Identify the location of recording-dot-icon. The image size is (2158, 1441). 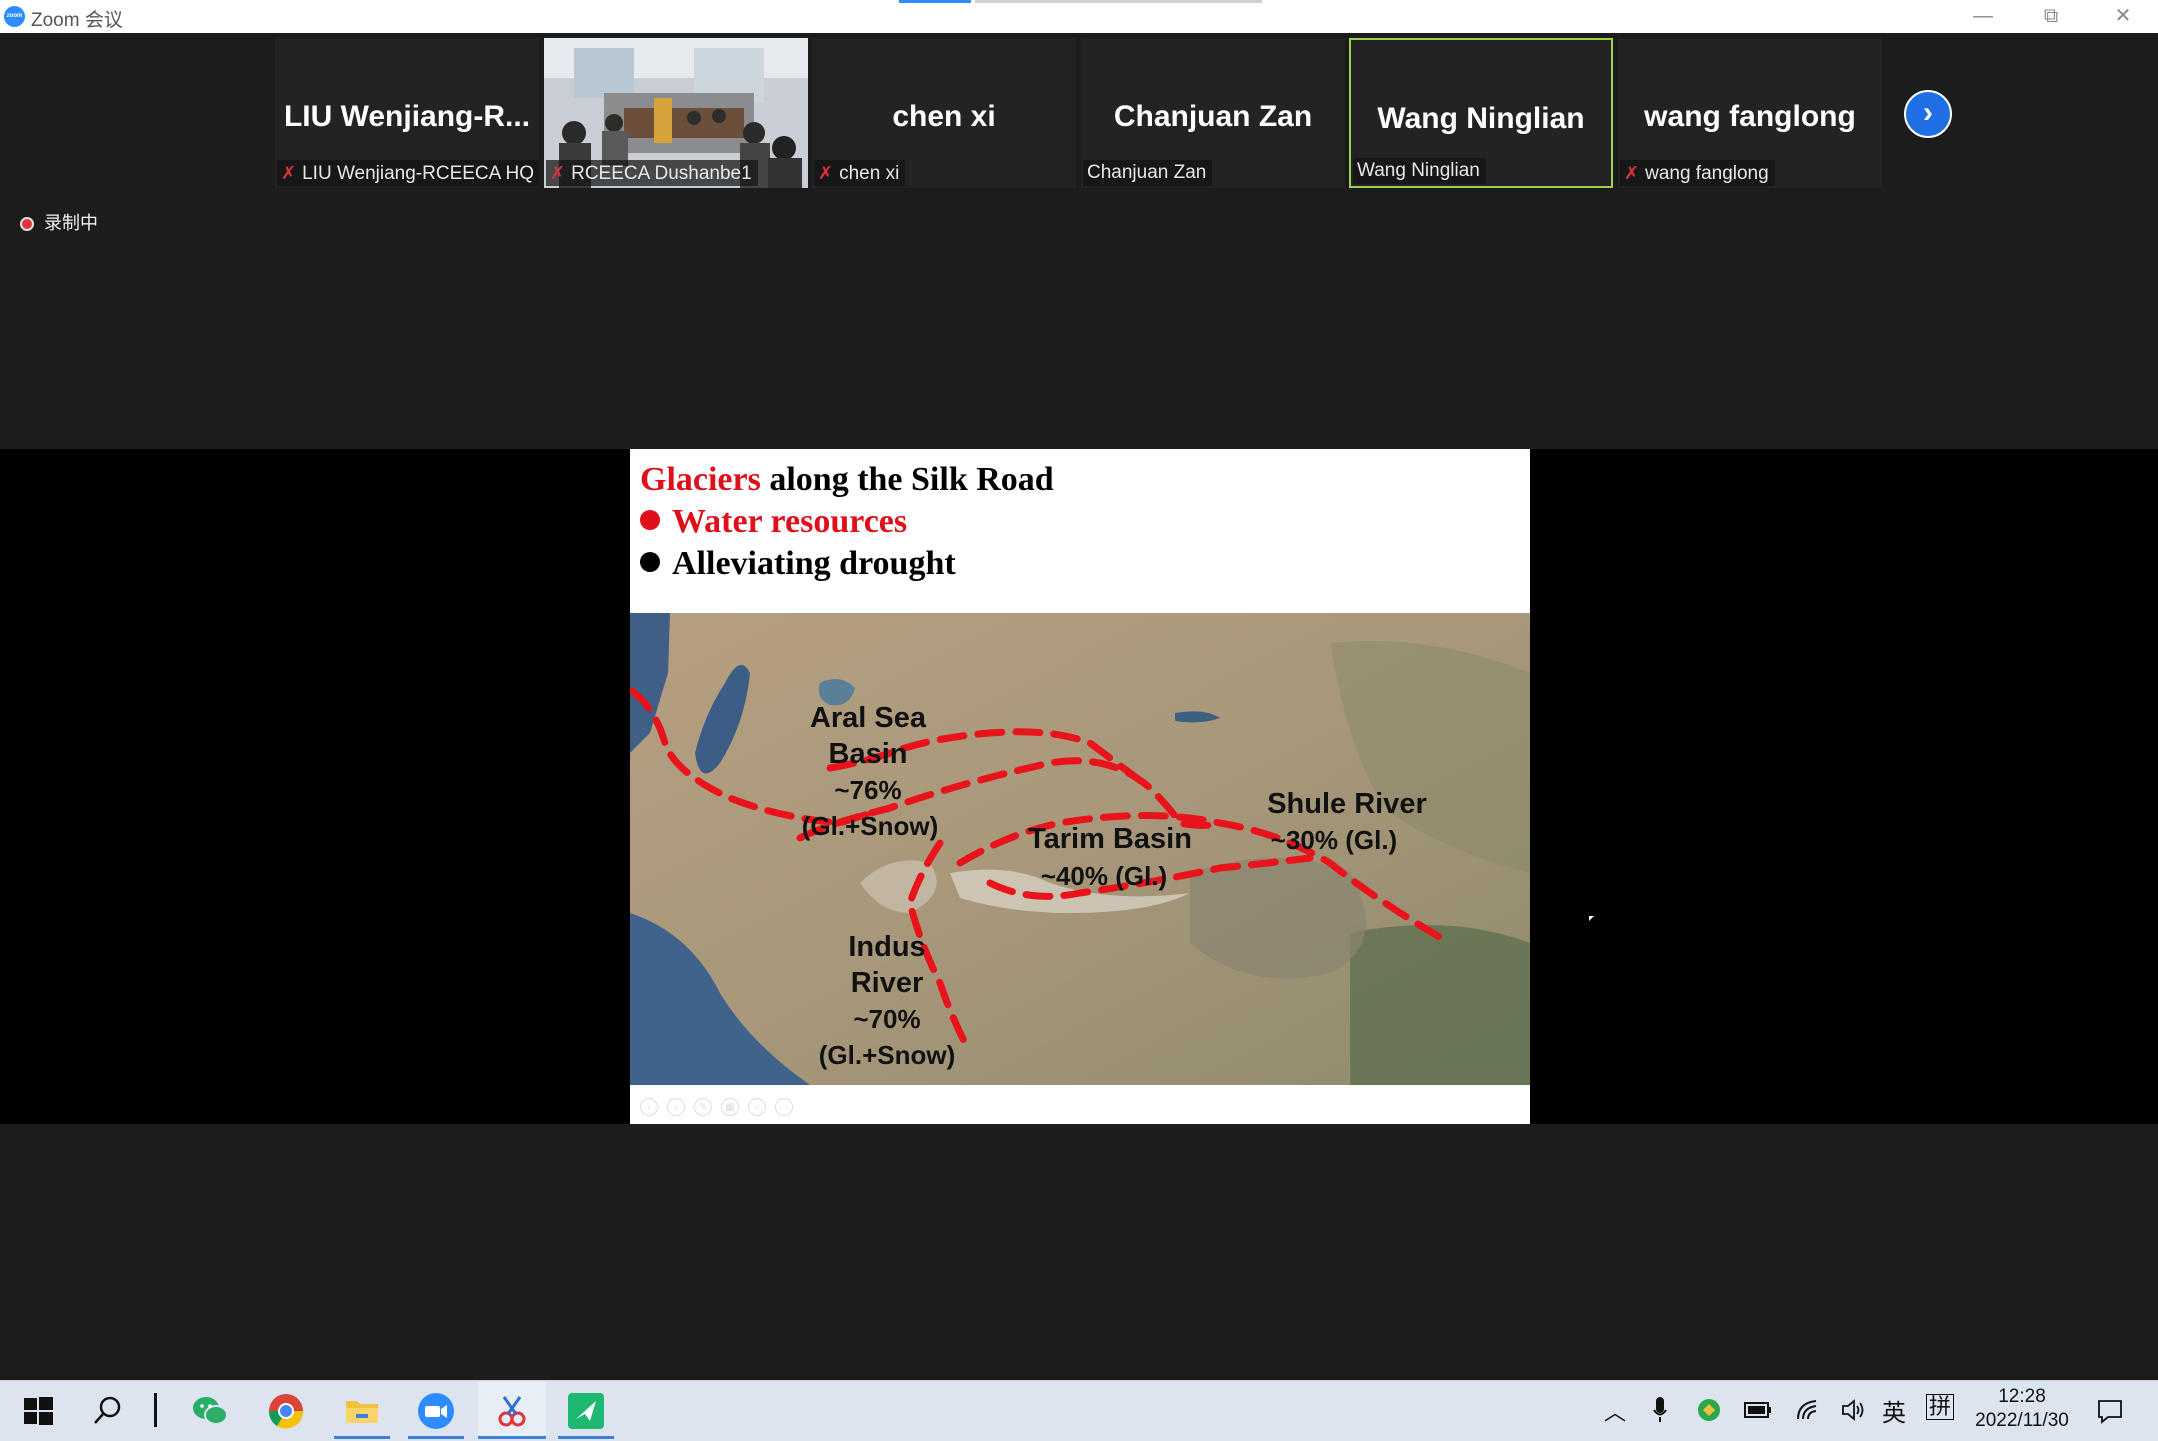
(27, 224).